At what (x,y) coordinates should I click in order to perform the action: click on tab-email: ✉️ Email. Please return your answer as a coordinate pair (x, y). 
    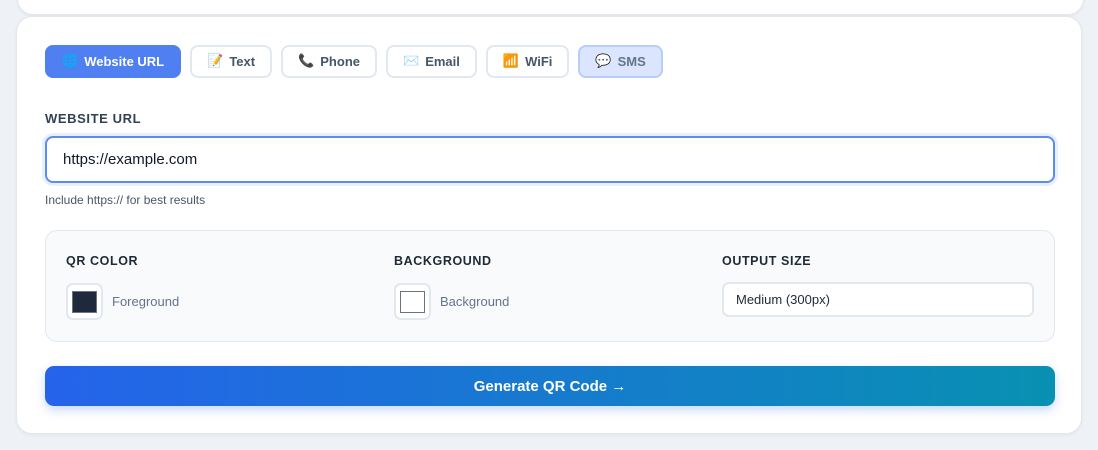
    Looking at the image, I should click on (431, 61).